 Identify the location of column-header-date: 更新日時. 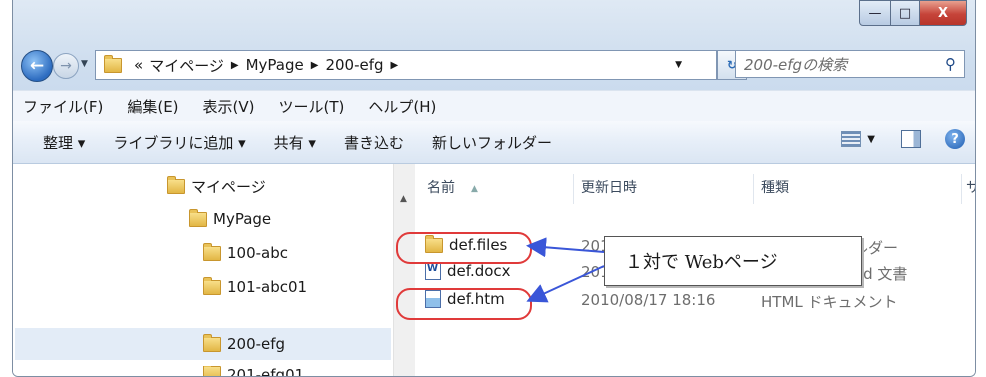
(609, 187).